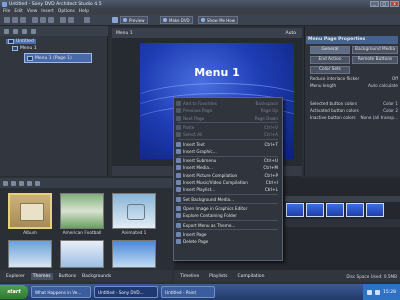 The height and width of the screenshot is (300, 400). Describe the element at coordinates (87, 20) in the screenshot. I see `properties-icon` at that location.